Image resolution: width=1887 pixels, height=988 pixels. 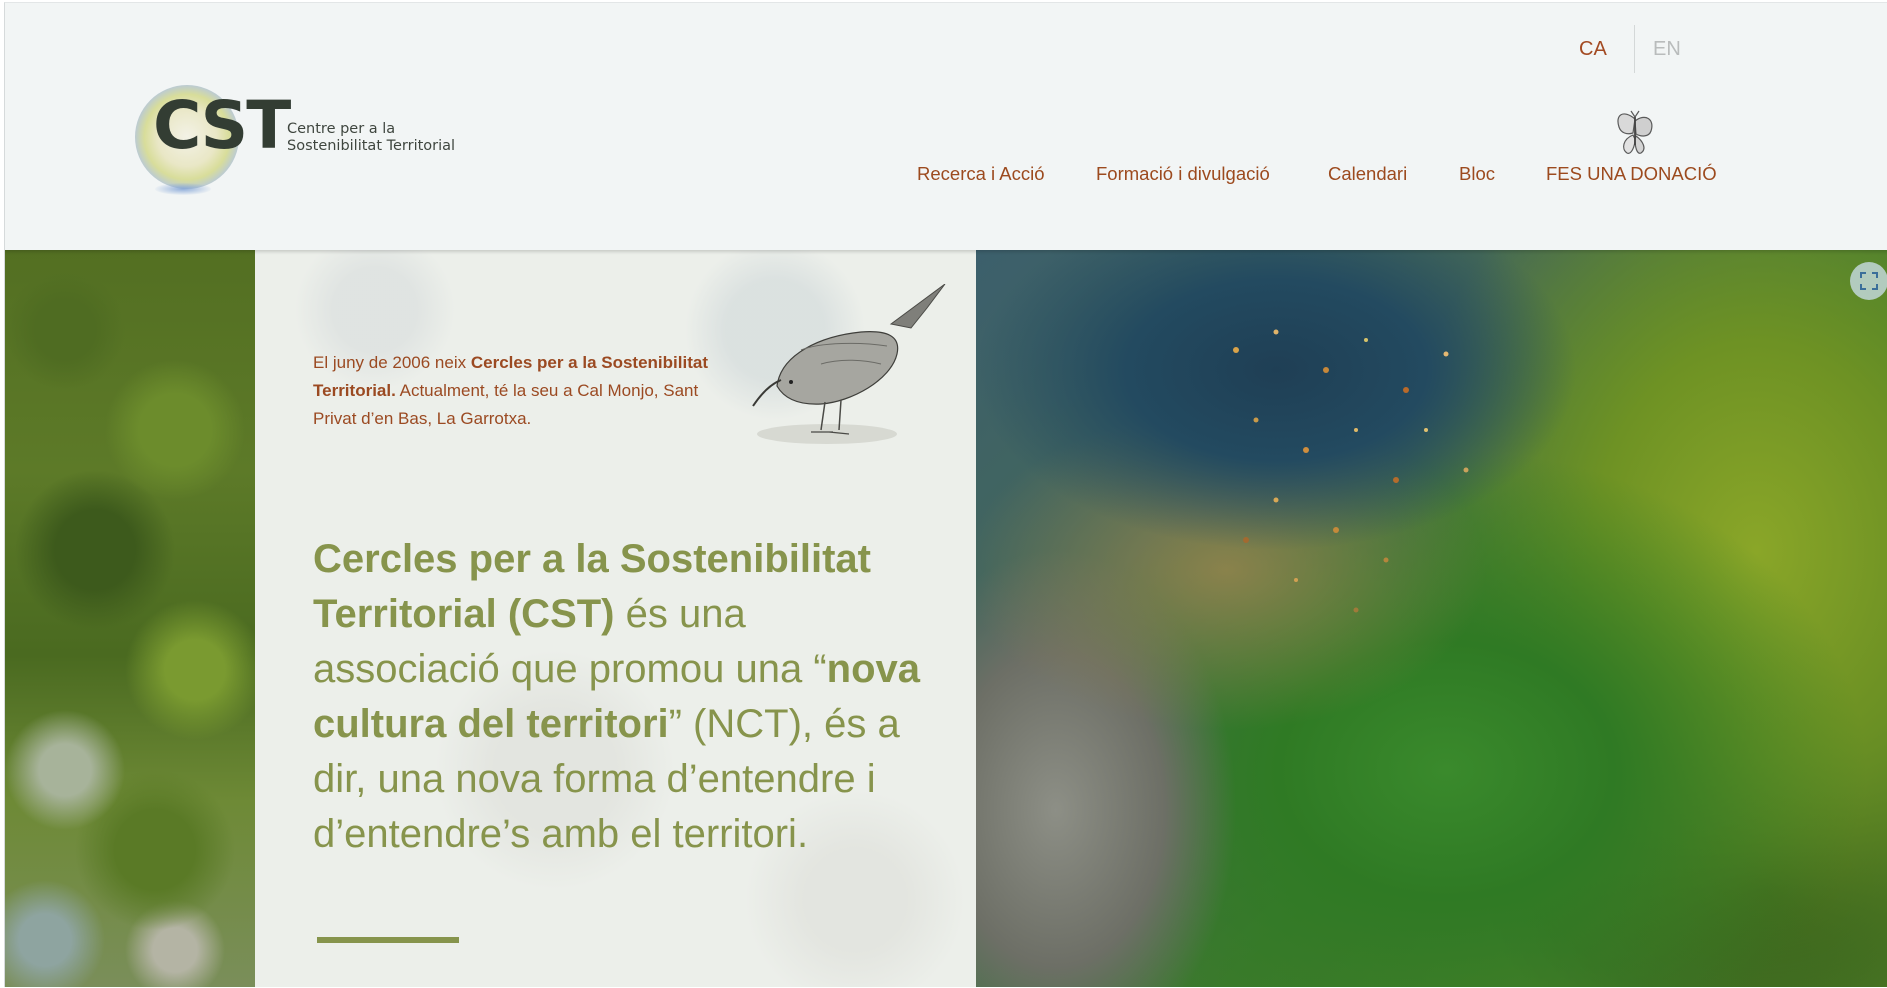 I want to click on nav-calendari: Calendari, so click(x=1367, y=176).